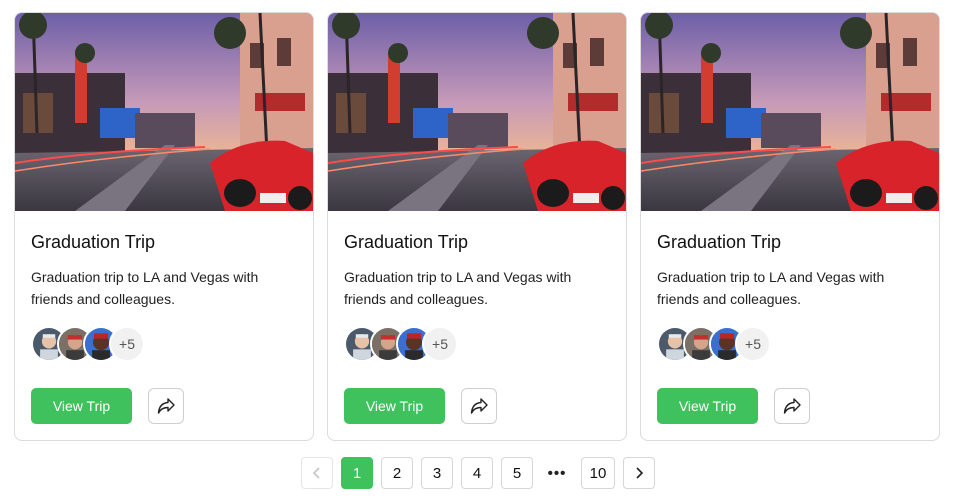 This screenshot has height=498, width=967. What do you see at coordinates (437, 473) in the screenshot?
I see `page-3-button: 3` at bounding box center [437, 473].